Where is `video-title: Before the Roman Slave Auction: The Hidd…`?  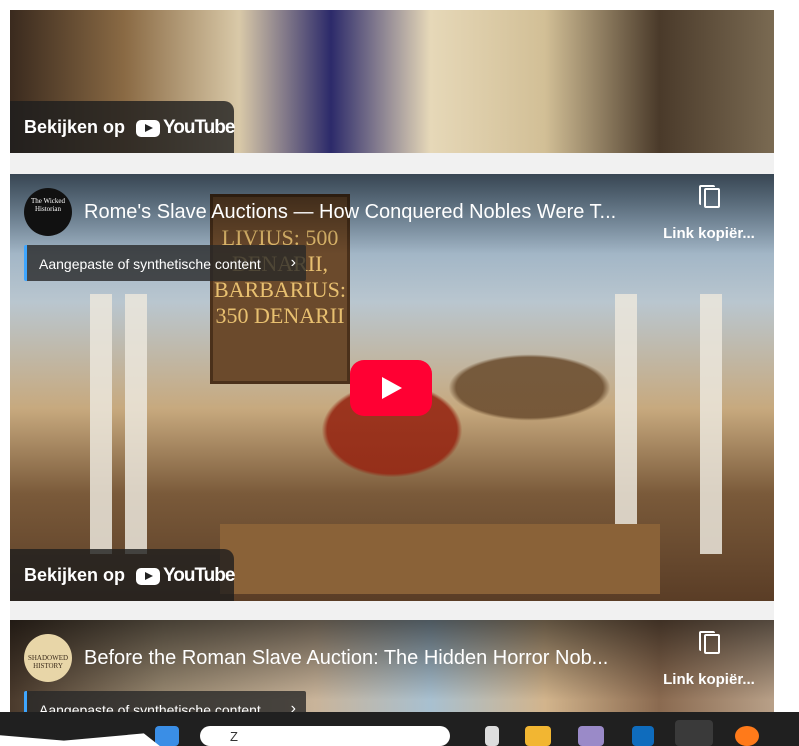 video-title: Before the Roman Slave Auction: The Hidd… is located at coordinates (346, 658).